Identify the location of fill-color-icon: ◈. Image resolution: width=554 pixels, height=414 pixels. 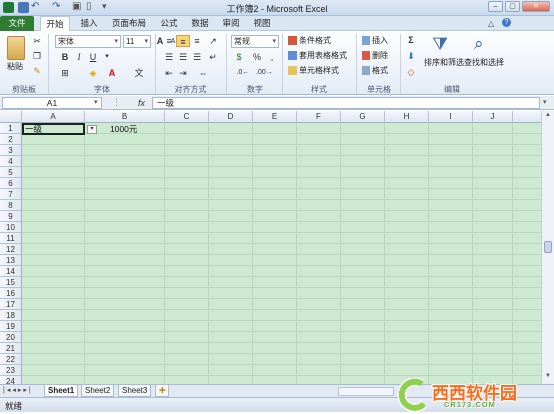
(93, 73).